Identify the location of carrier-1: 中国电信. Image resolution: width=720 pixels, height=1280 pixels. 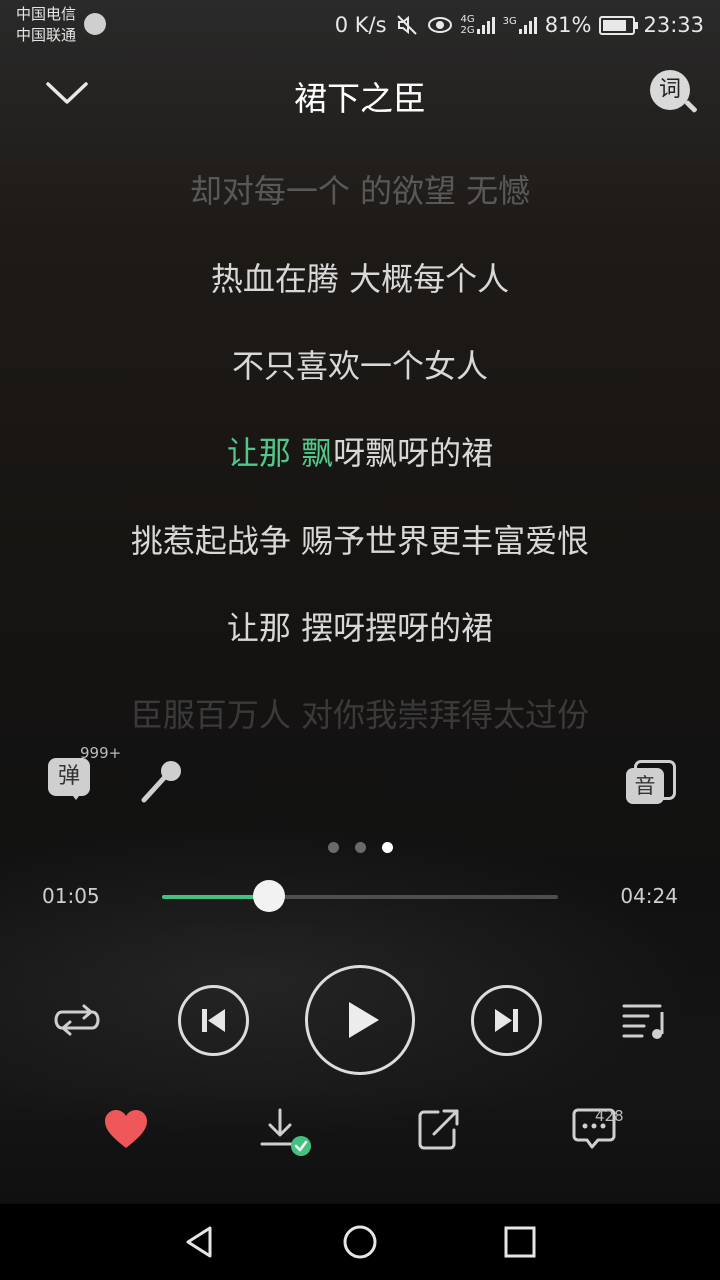
(46, 14).